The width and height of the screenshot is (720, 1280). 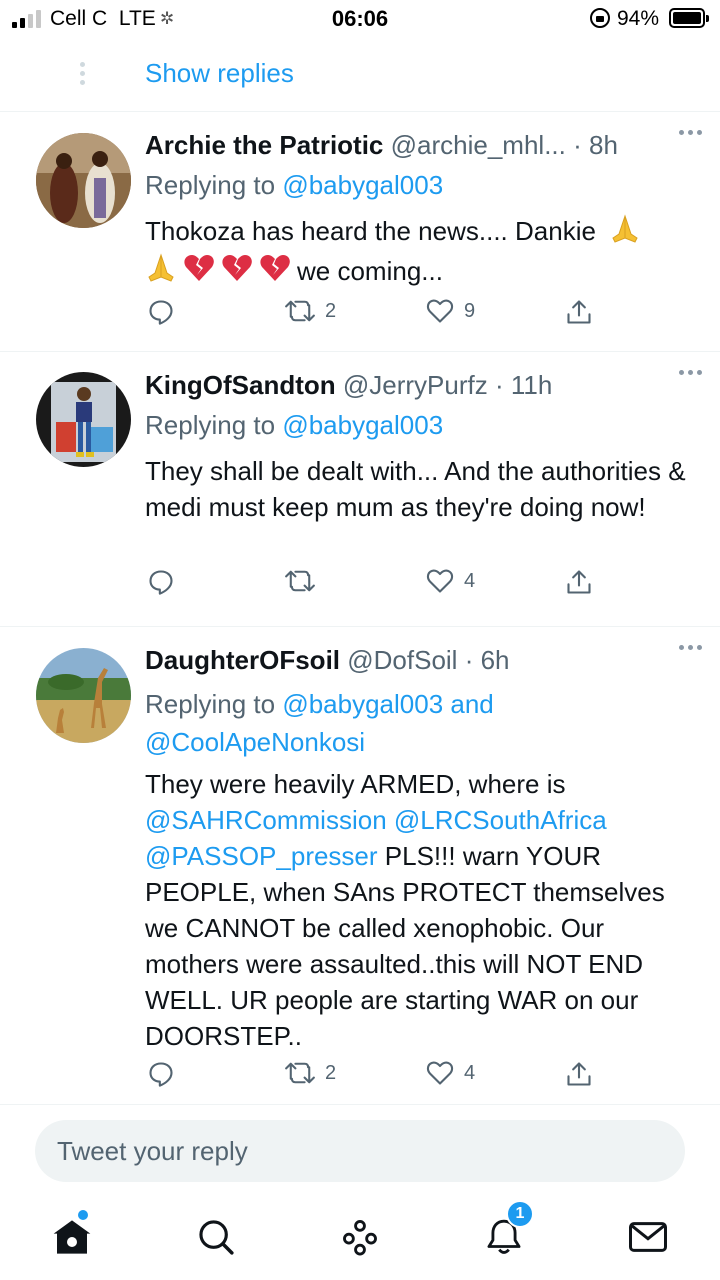 What do you see at coordinates (523, 385) in the screenshot?
I see `timestamp: · 11h` at bounding box center [523, 385].